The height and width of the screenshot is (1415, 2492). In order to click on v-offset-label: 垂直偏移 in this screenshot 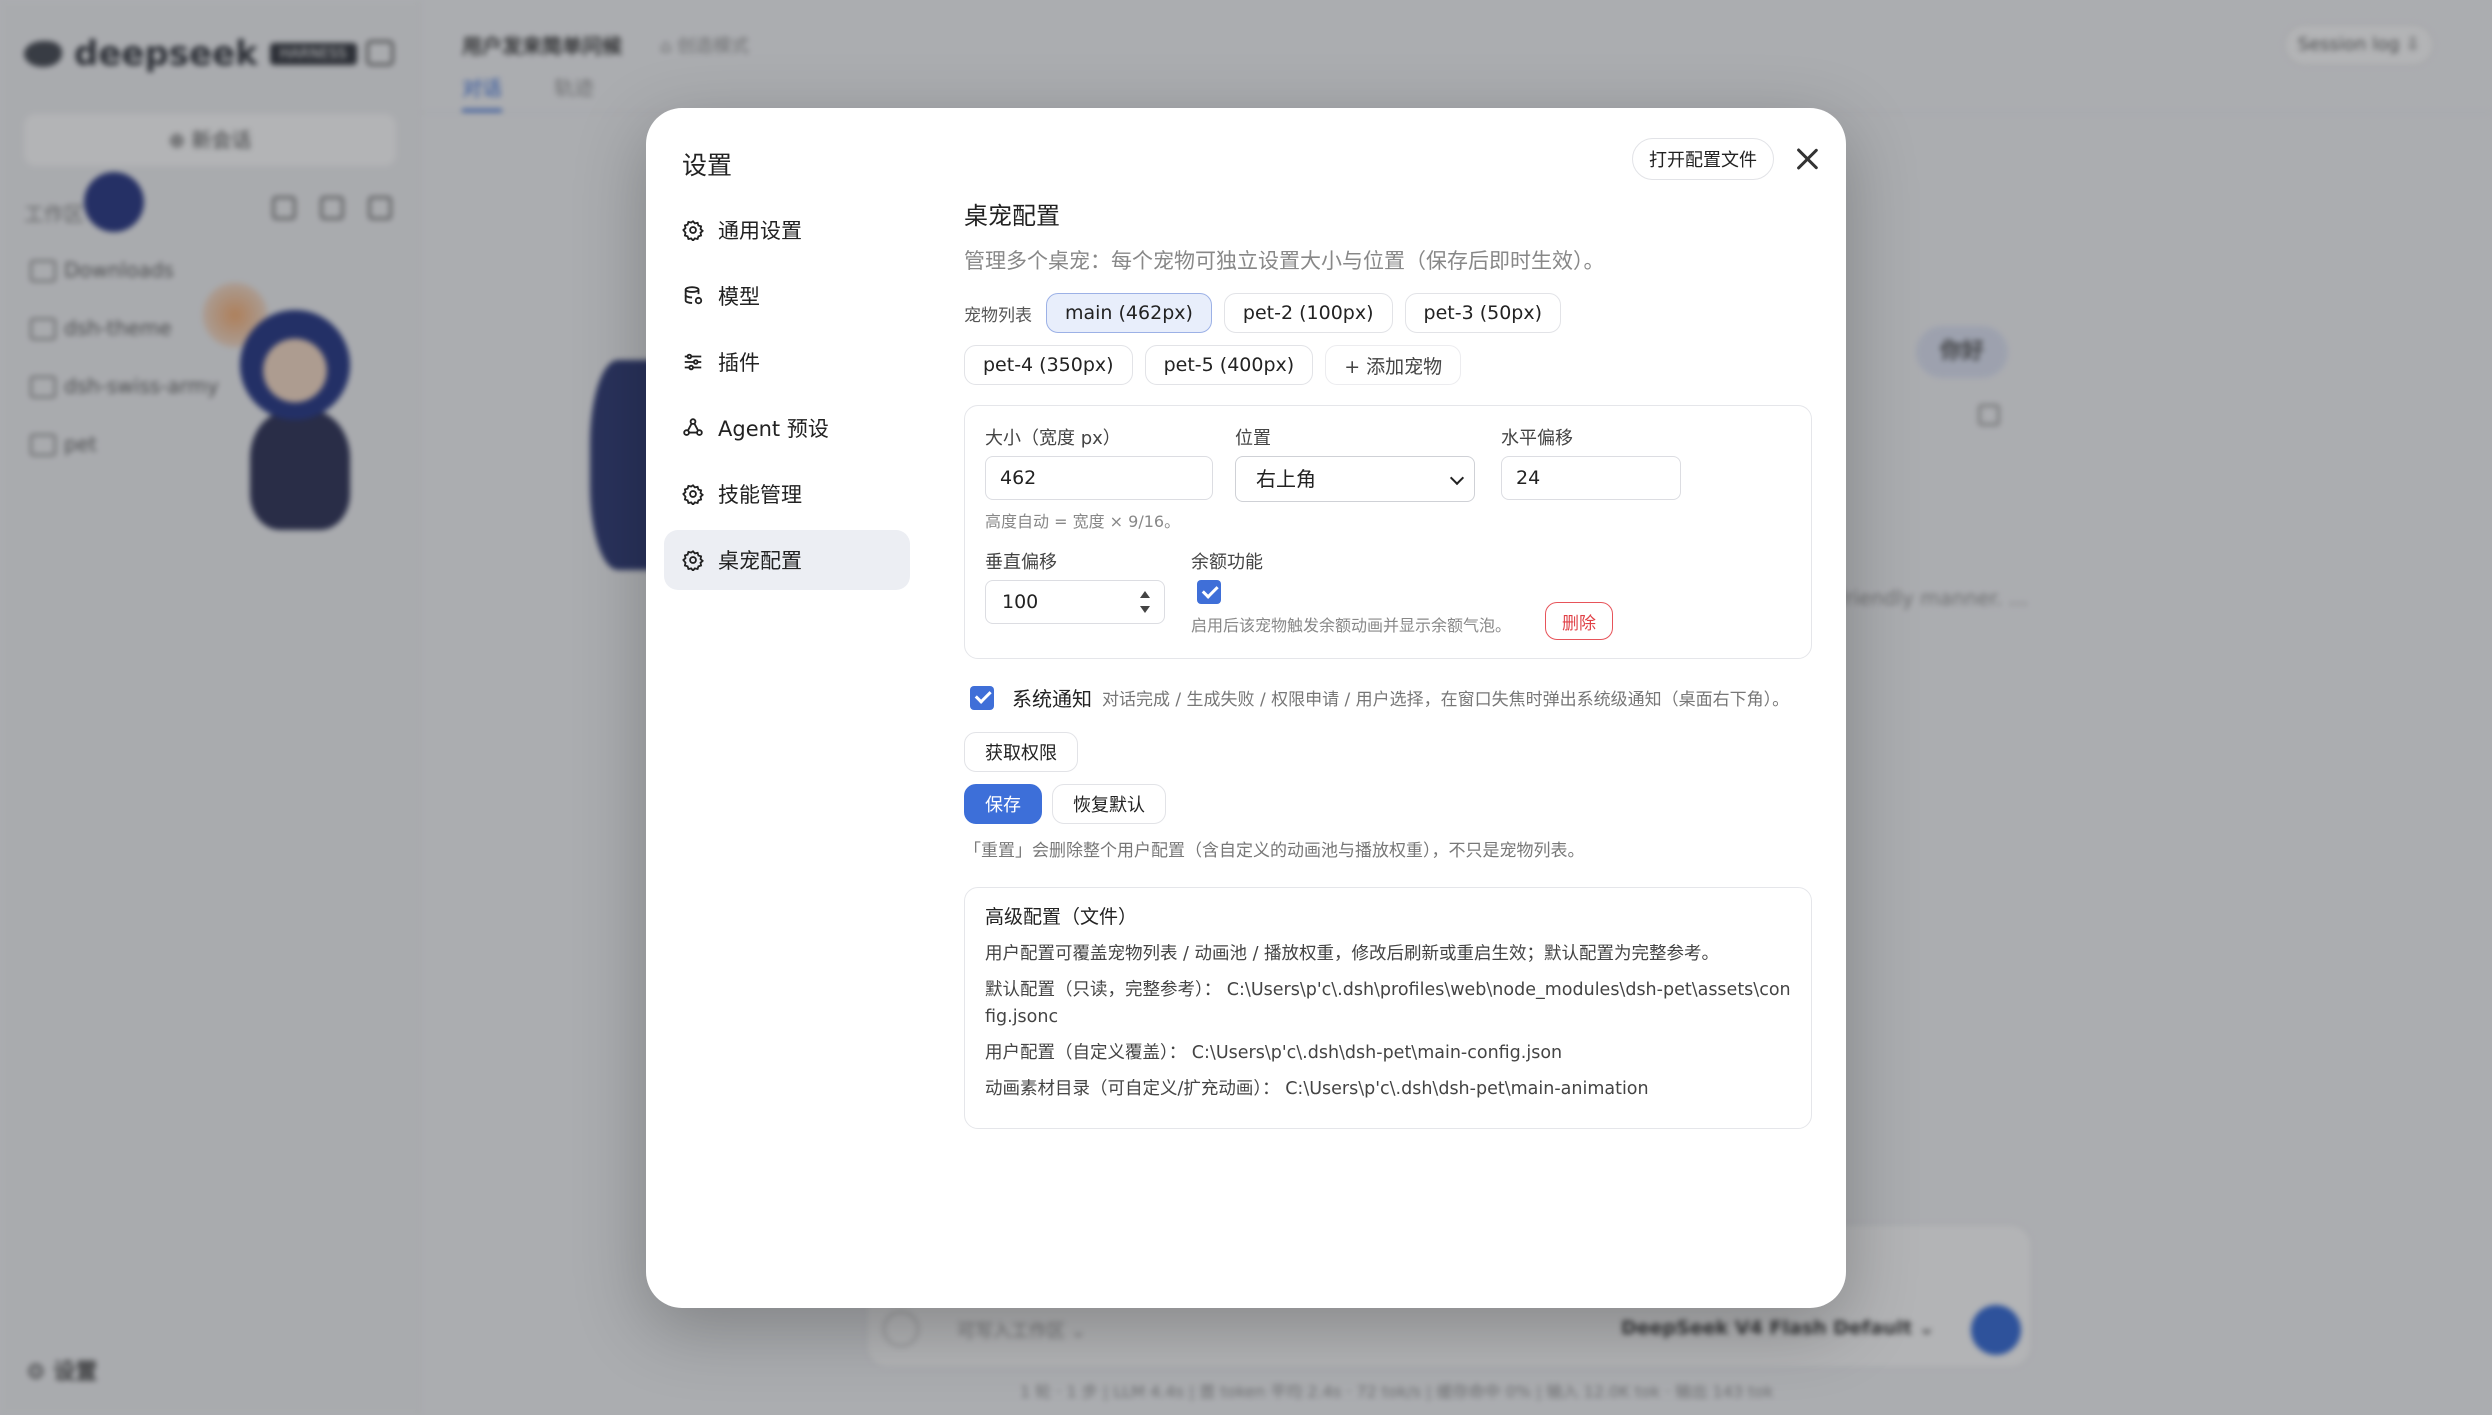, I will do `click(1021, 562)`.